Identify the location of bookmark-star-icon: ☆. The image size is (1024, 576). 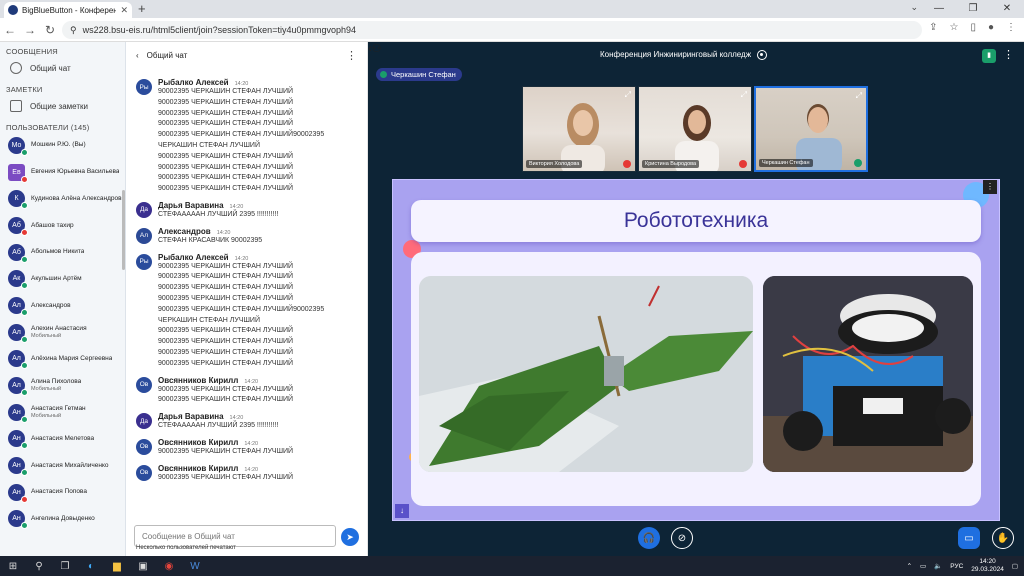
(953, 27).